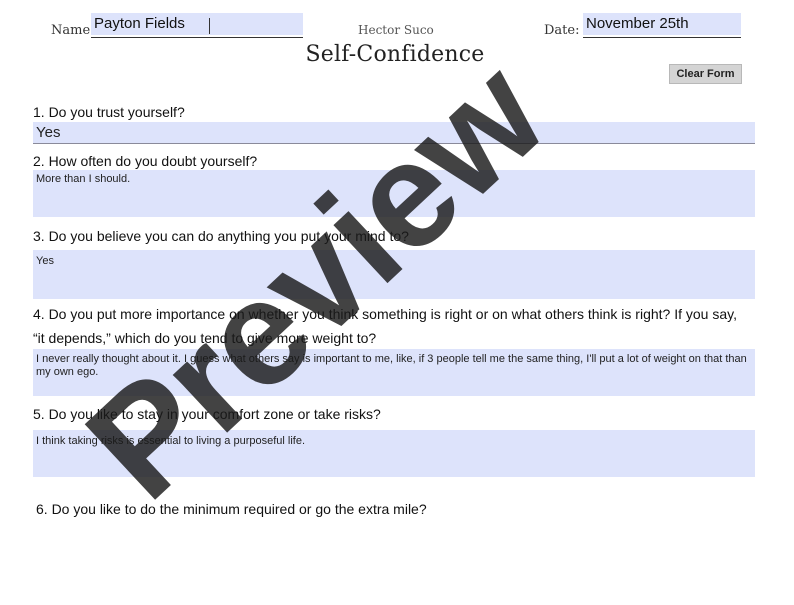 This screenshot has height=605, width=794. I want to click on answer-1-text: Yes, so click(48, 132).